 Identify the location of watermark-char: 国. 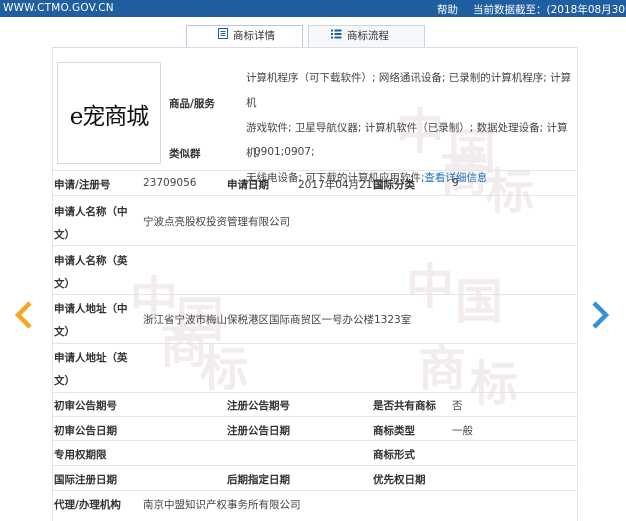
(479, 302).